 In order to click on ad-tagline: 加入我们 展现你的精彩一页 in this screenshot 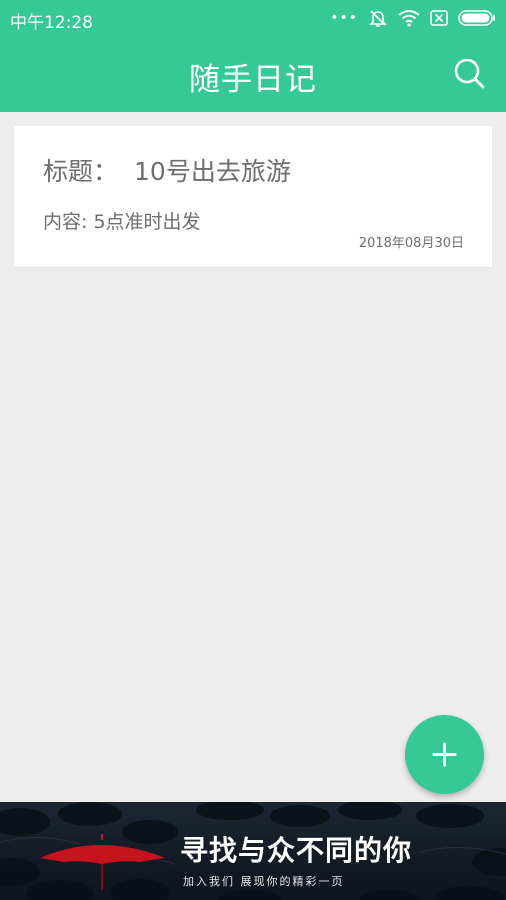, I will do `click(264, 881)`.